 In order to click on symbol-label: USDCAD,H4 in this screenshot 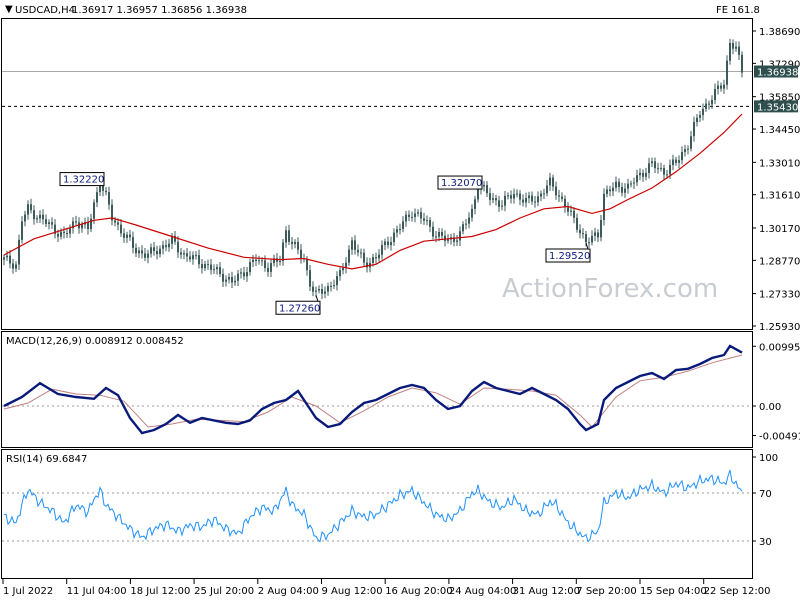, I will do `click(45, 10)`.